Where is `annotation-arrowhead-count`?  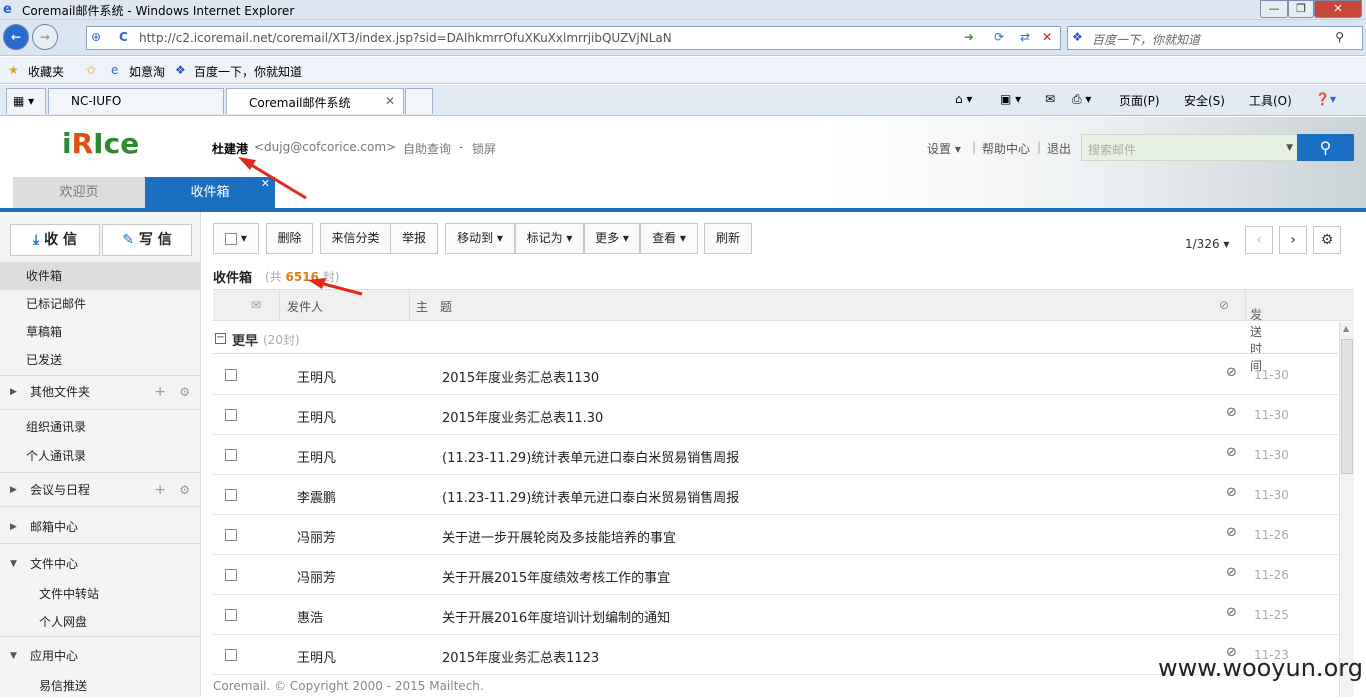 annotation-arrowhead-count is located at coordinates (317, 283).